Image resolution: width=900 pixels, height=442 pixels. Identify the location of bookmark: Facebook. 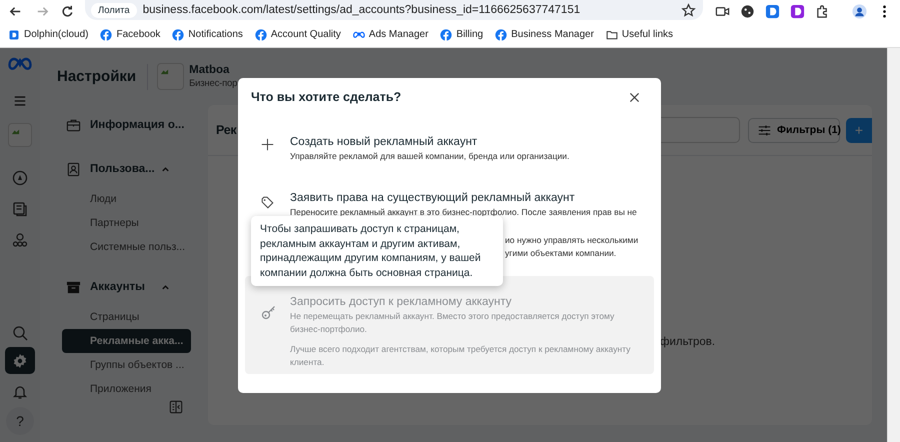
(130, 34).